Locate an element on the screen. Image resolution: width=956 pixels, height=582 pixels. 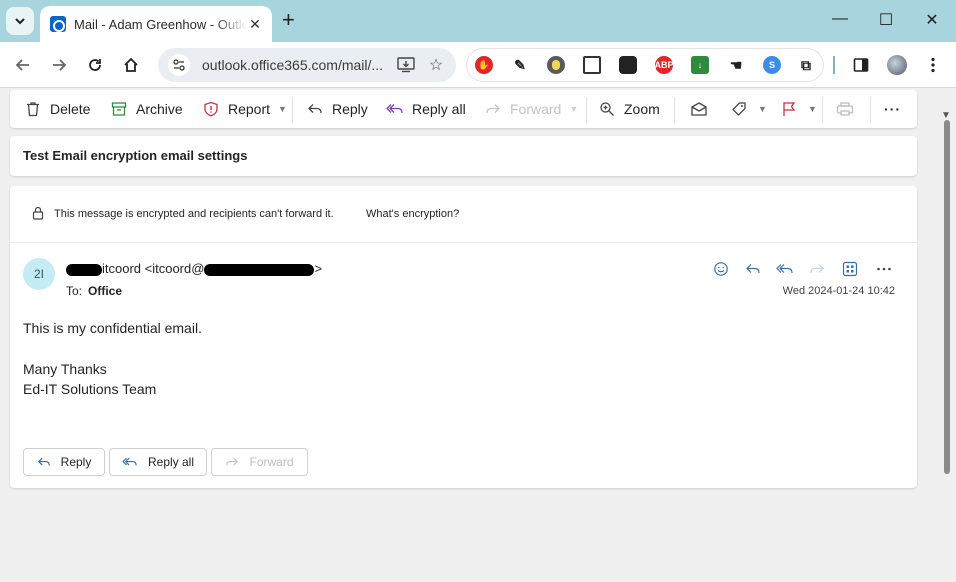
stop-hand-extension-icon: ✋ is located at coordinates (484, 65).